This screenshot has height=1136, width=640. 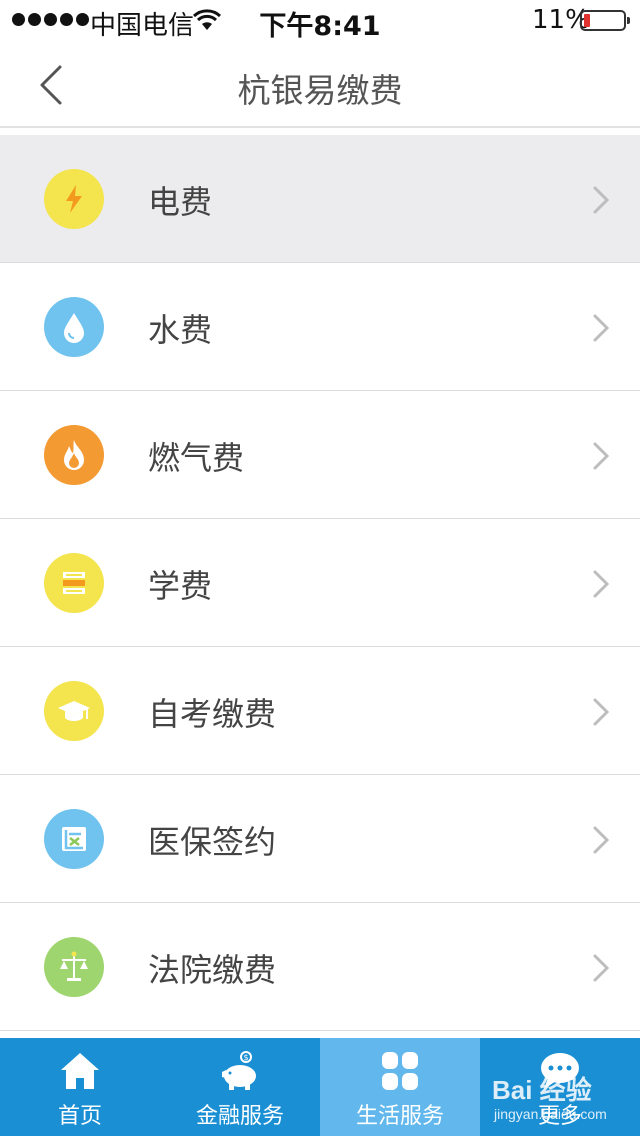 What do you see at coordinates (320, 967) in the screenshot?
I see `list-item-court-fee: 法院缴费` at bounding box center [320, 967].